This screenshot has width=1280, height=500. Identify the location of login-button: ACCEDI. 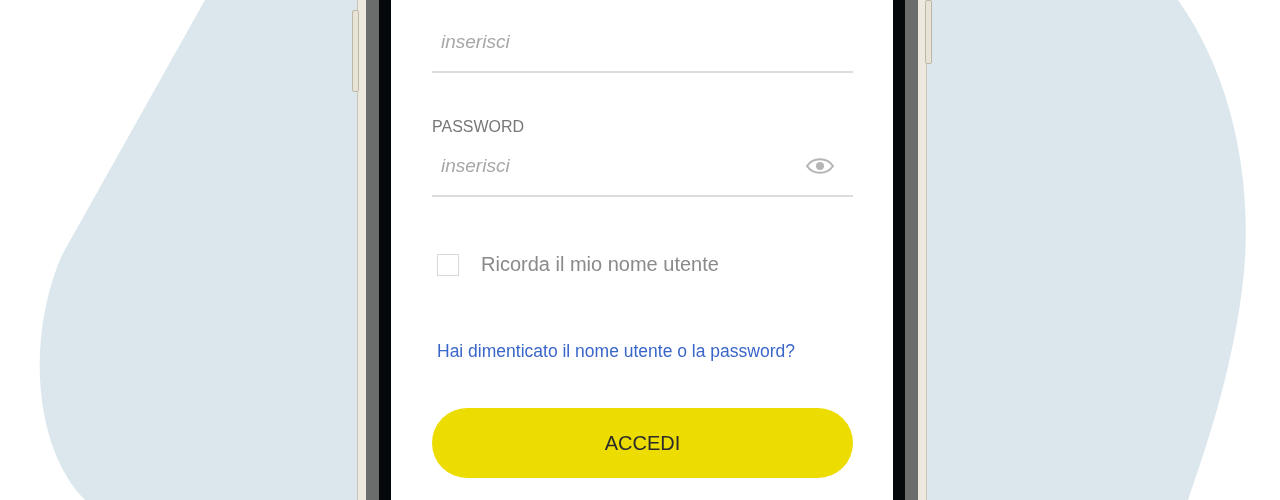
(642, 443).